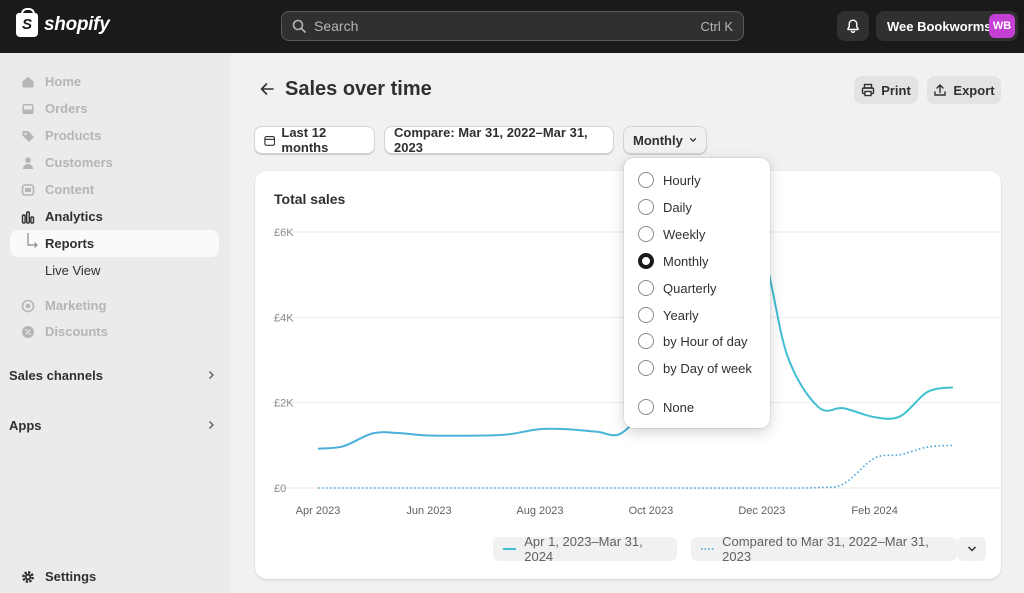 This screenshot has width=1024, height=593. What do you see at coordinates (28, 163) in the screenshot?
I see `person-icon` at bounding box center [28, 163].